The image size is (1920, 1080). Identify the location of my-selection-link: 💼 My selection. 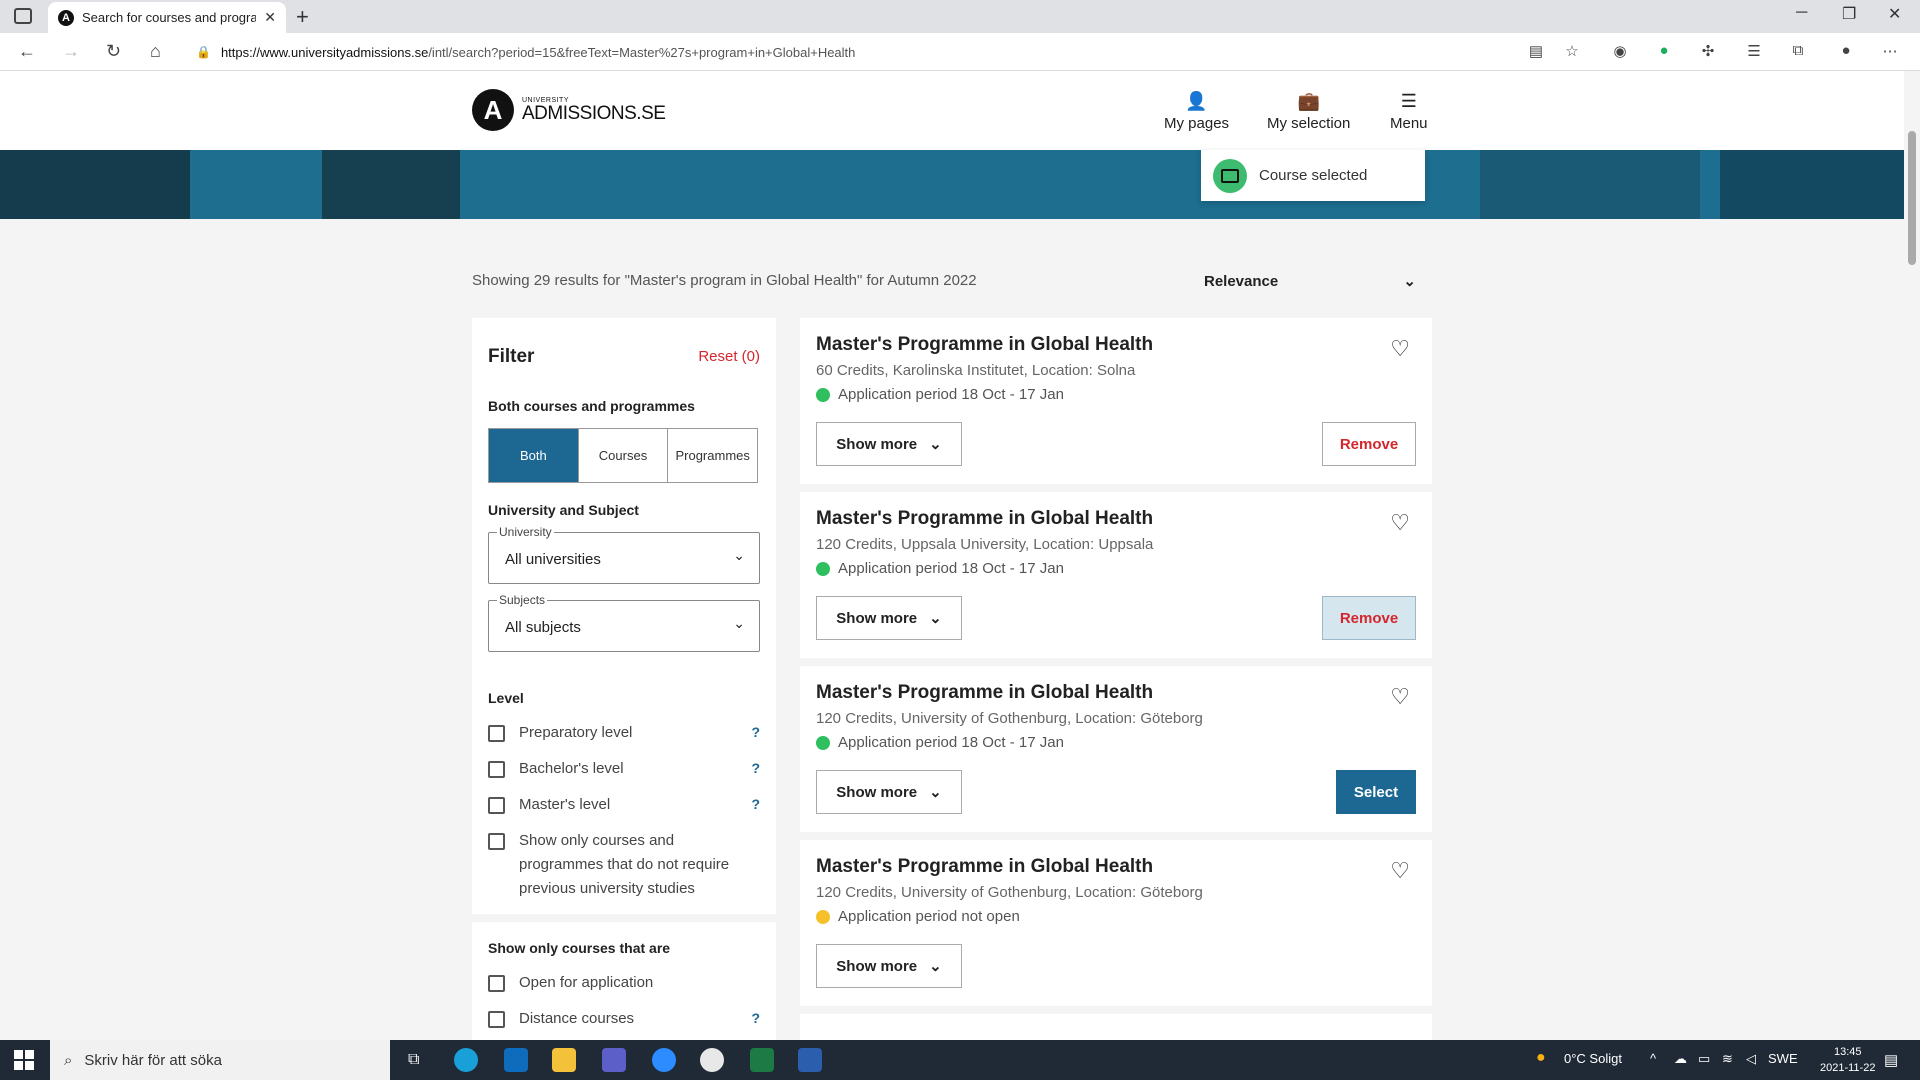
(1308, 111).